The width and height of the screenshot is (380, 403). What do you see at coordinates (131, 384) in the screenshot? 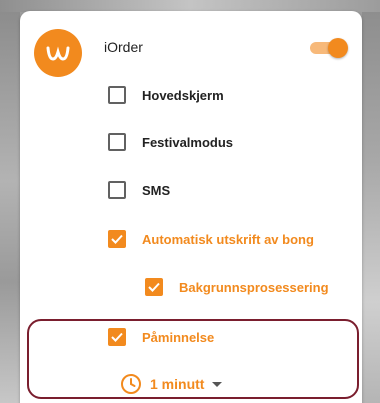
I see `clock-icon` at bounding box center [131, 384].